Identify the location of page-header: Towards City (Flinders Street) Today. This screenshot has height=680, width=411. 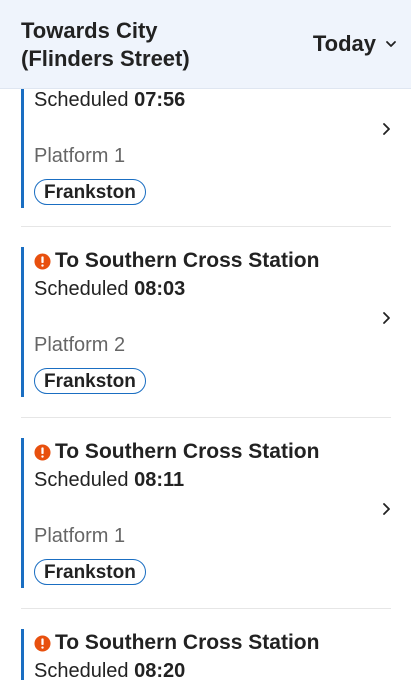
(205, 44).